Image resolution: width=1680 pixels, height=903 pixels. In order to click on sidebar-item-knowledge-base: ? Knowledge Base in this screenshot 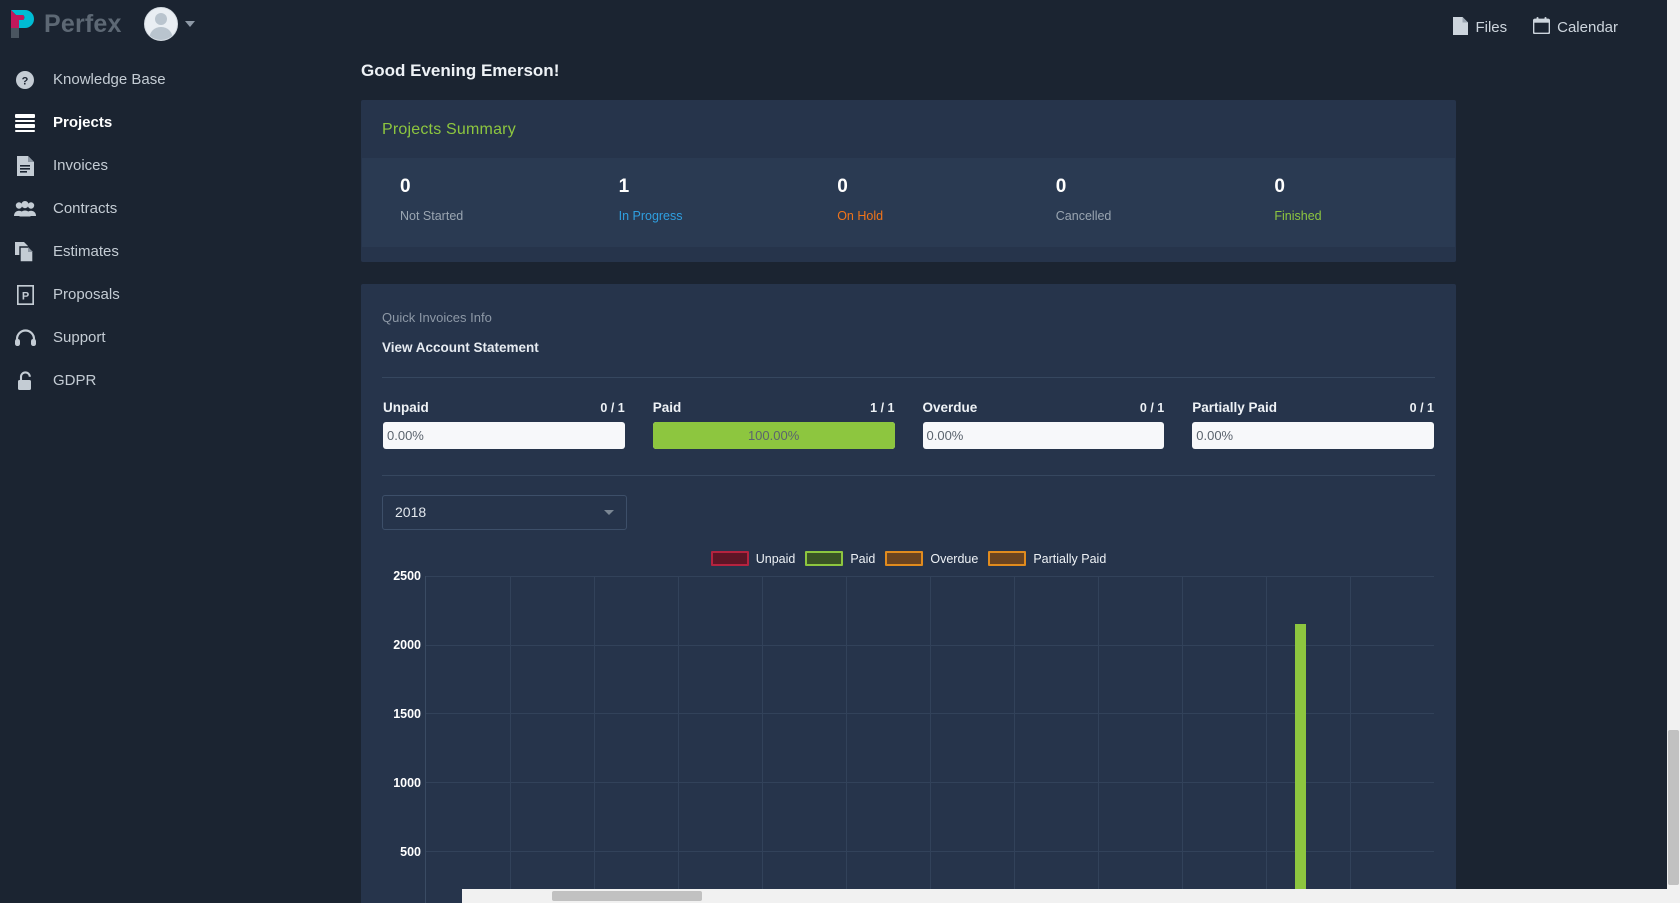, I will do `click(115, 79)`.